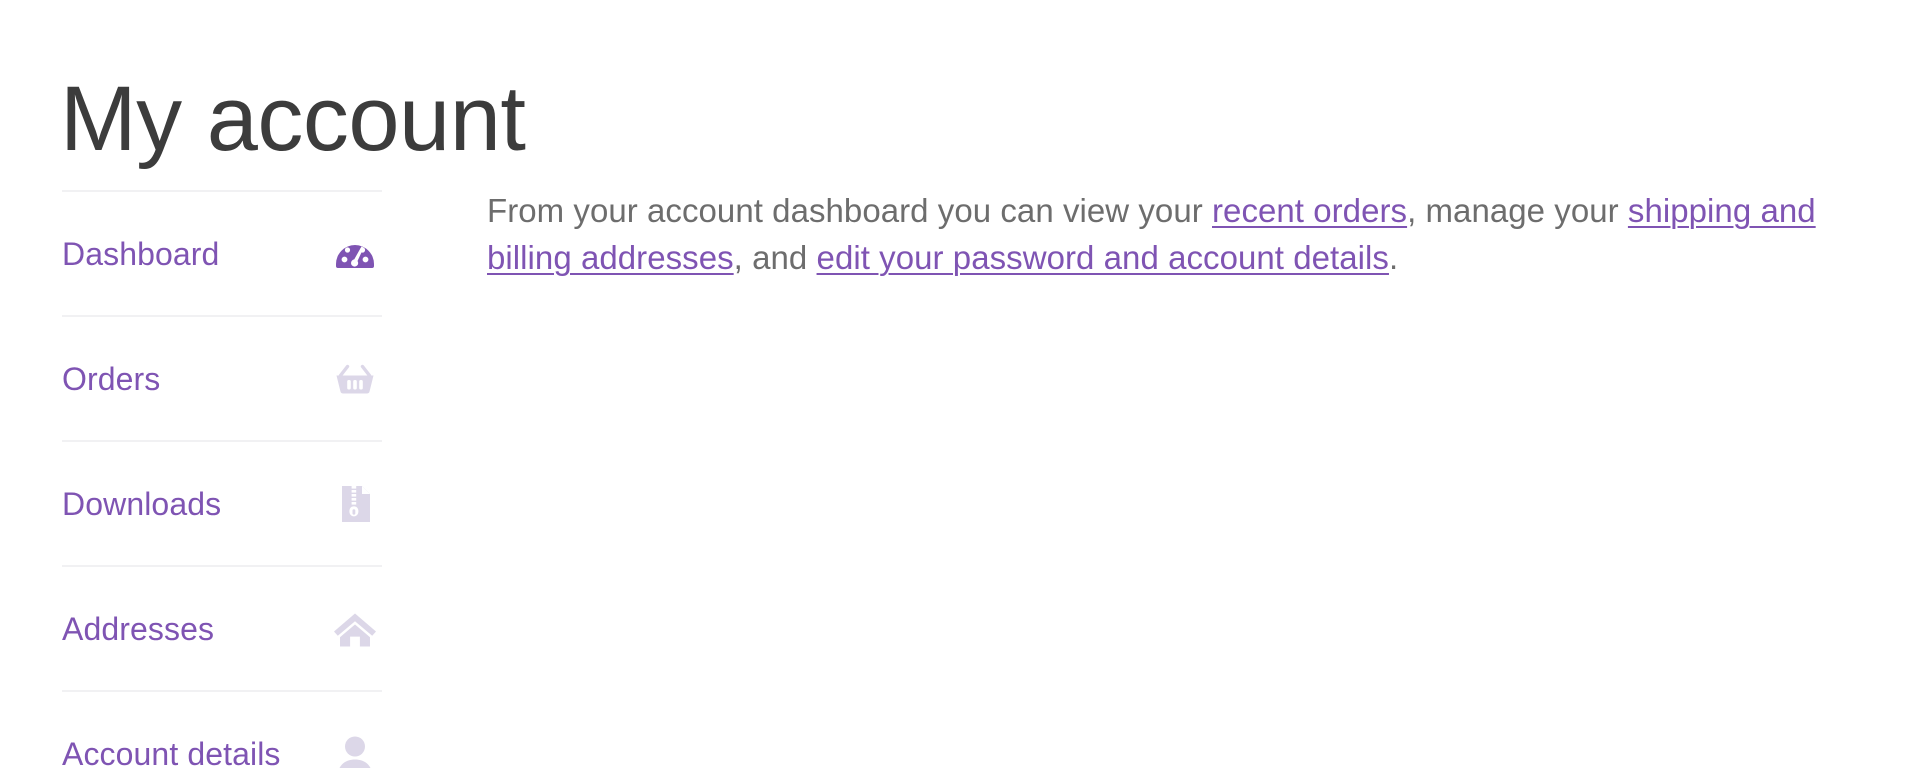 This screenshot has height=768, width=1920. What do you see at coordinates (141, 253) in the screenshot?
I see `sidebar-item-label: Dashboard` at bounding box center [141, 253].